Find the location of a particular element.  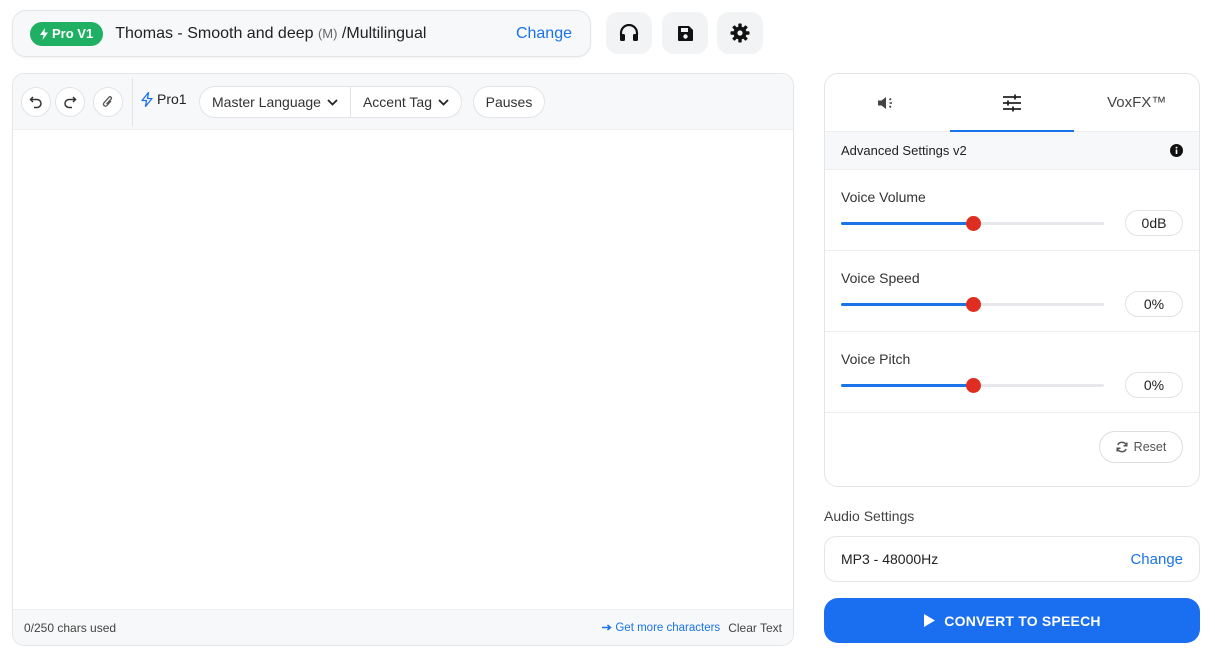

voice-speed-row: Voice Speed 0% is located at coordinates (1012, 291).